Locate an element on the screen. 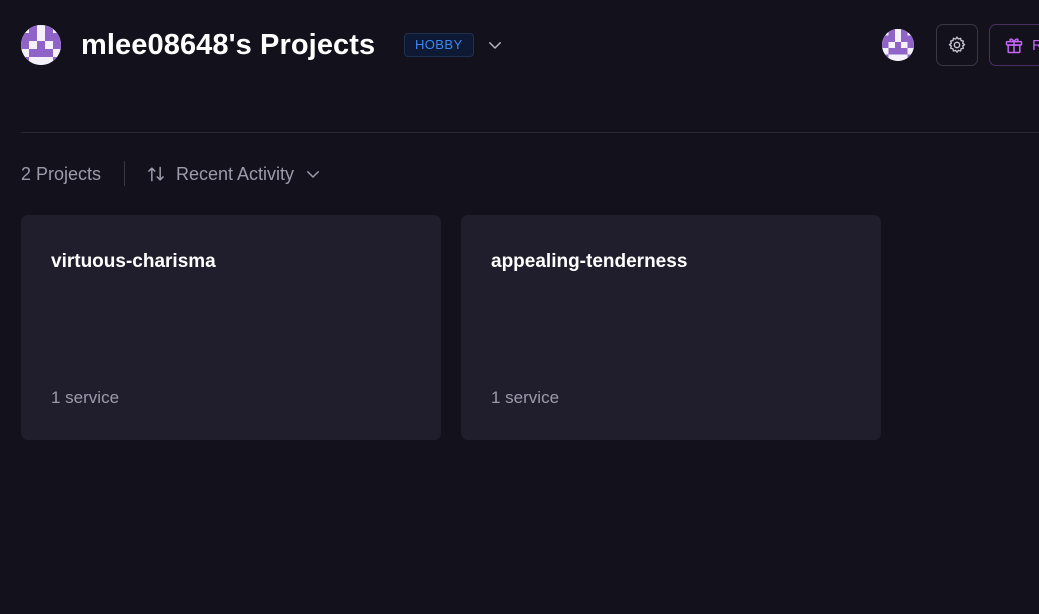 This screenshot has width=1039, height=614. team-switcher-chevron is located at coordinates (495, 45).